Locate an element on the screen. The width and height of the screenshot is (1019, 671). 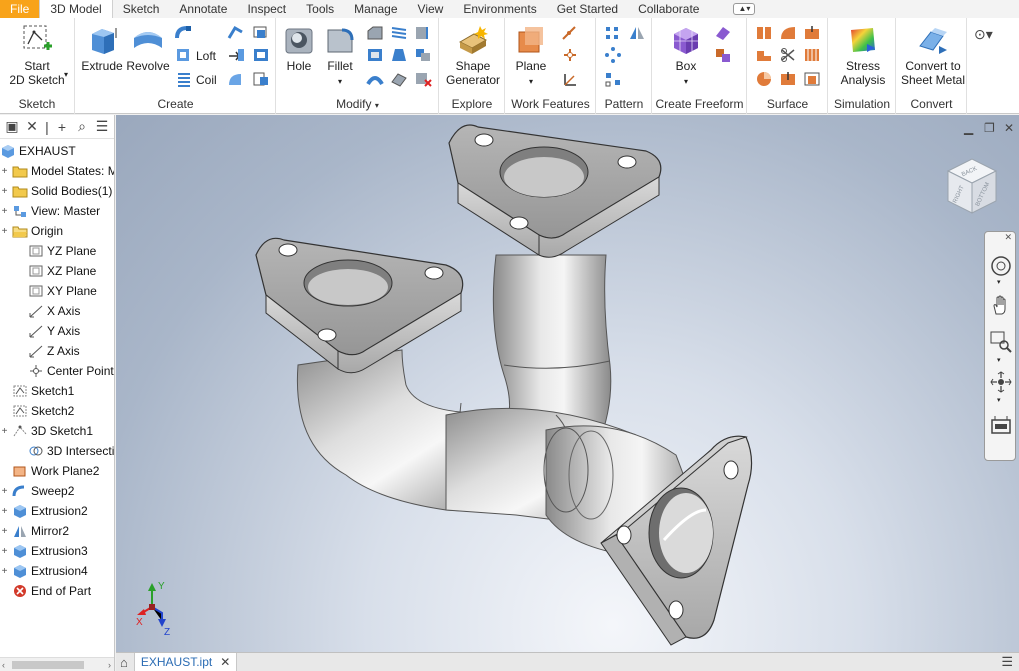
emboss-icon is located at coordinates (261, 33).